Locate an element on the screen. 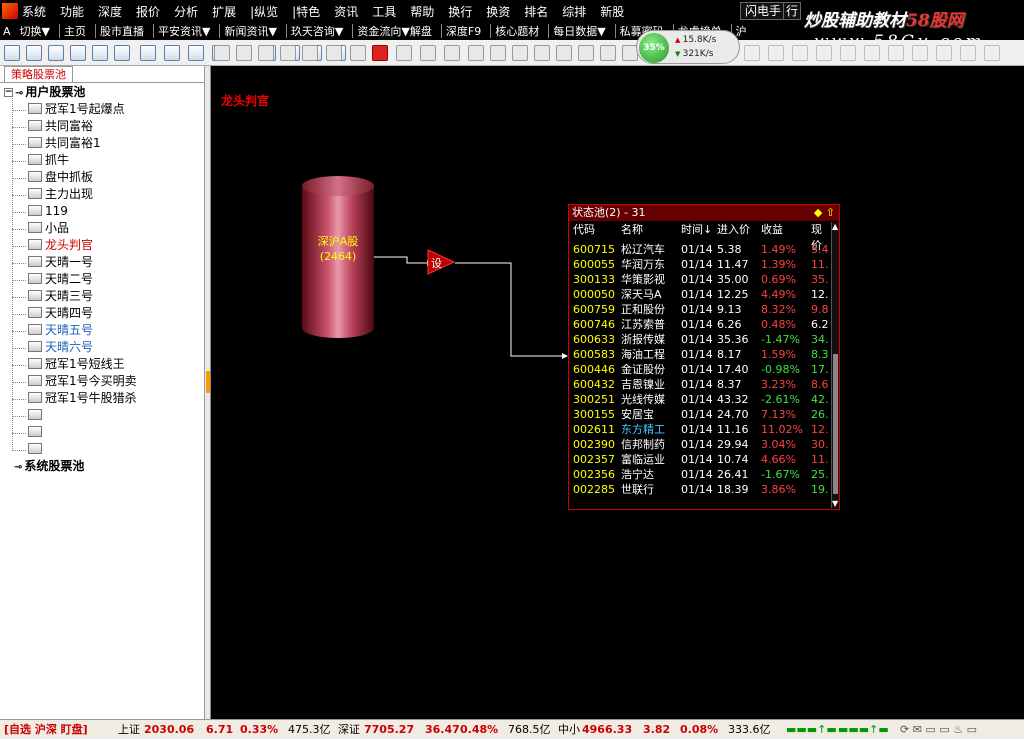  menu-item: 工具 is located at coordinates (384, 11).